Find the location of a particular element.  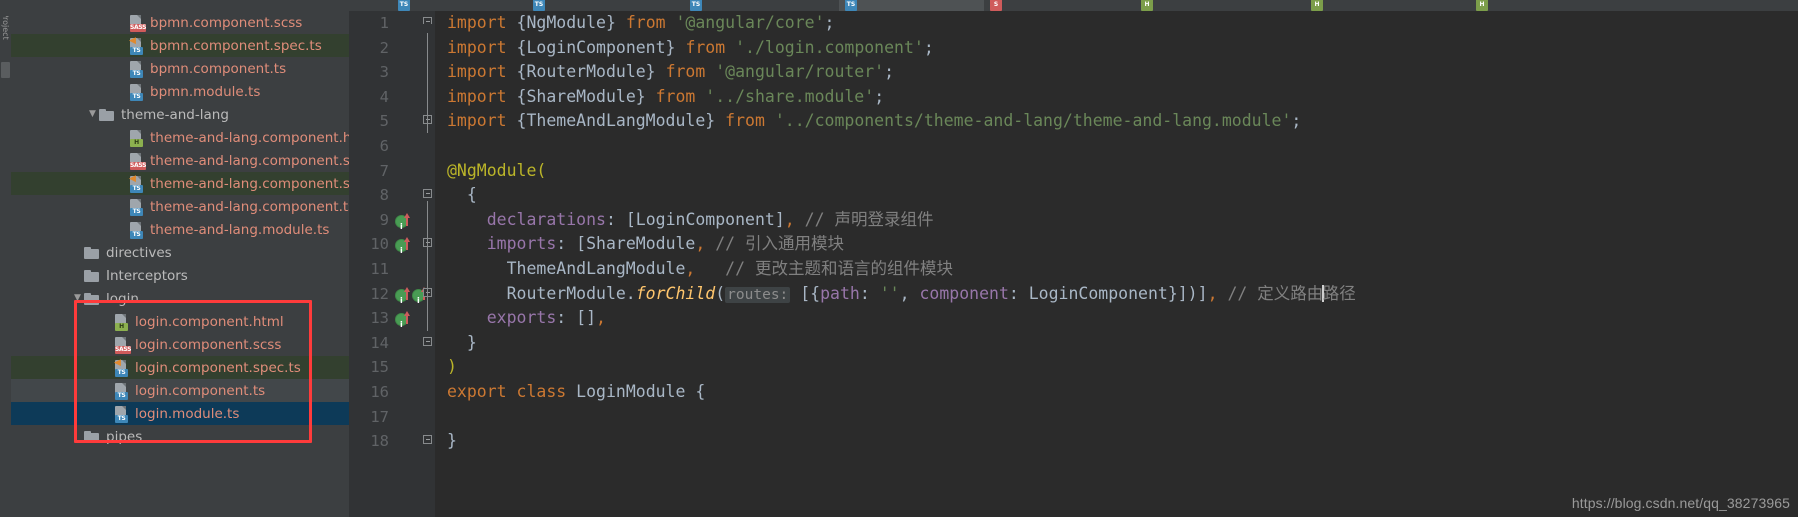

line-number: 2 is located at coordinates (384, 47).